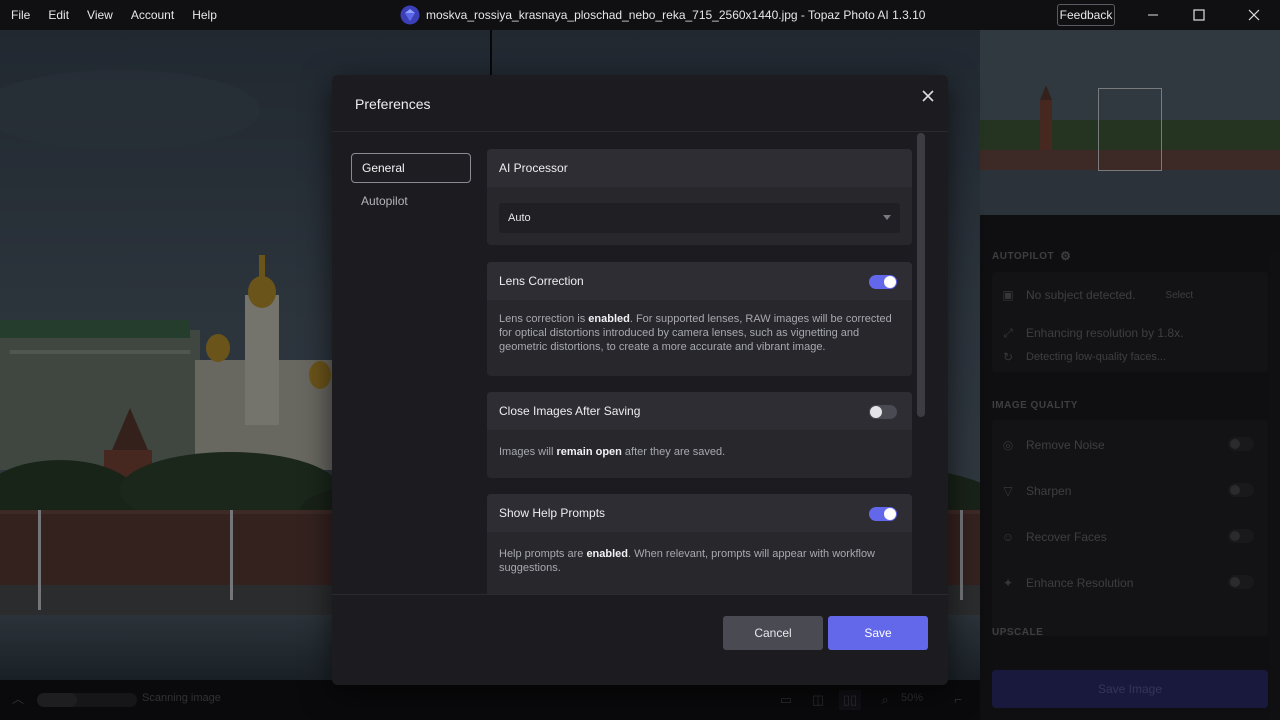 The height and width of the screenshot is (720, 1280). I want to click on dialog-close-button, so click(928, 96).